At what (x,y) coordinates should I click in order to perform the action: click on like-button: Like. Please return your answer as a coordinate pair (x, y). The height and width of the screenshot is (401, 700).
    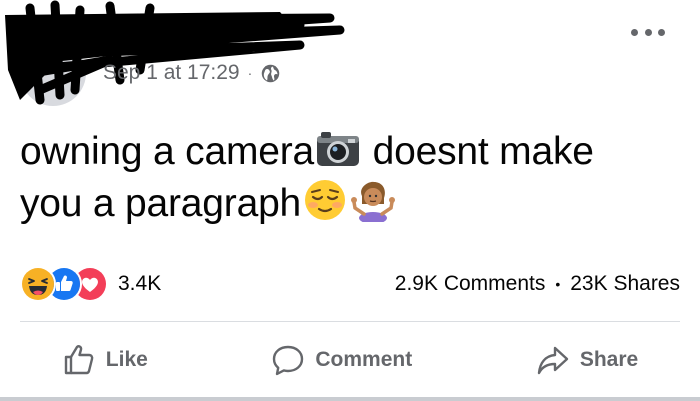
    Looking at the image, I should click on (105, 360).